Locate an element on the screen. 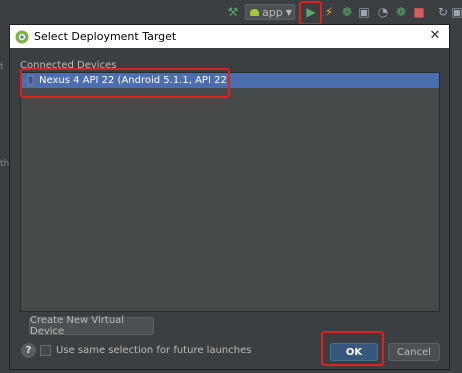 The image size is (462, 373). android-studio-logo-icon is located at coordinates (22, 36).